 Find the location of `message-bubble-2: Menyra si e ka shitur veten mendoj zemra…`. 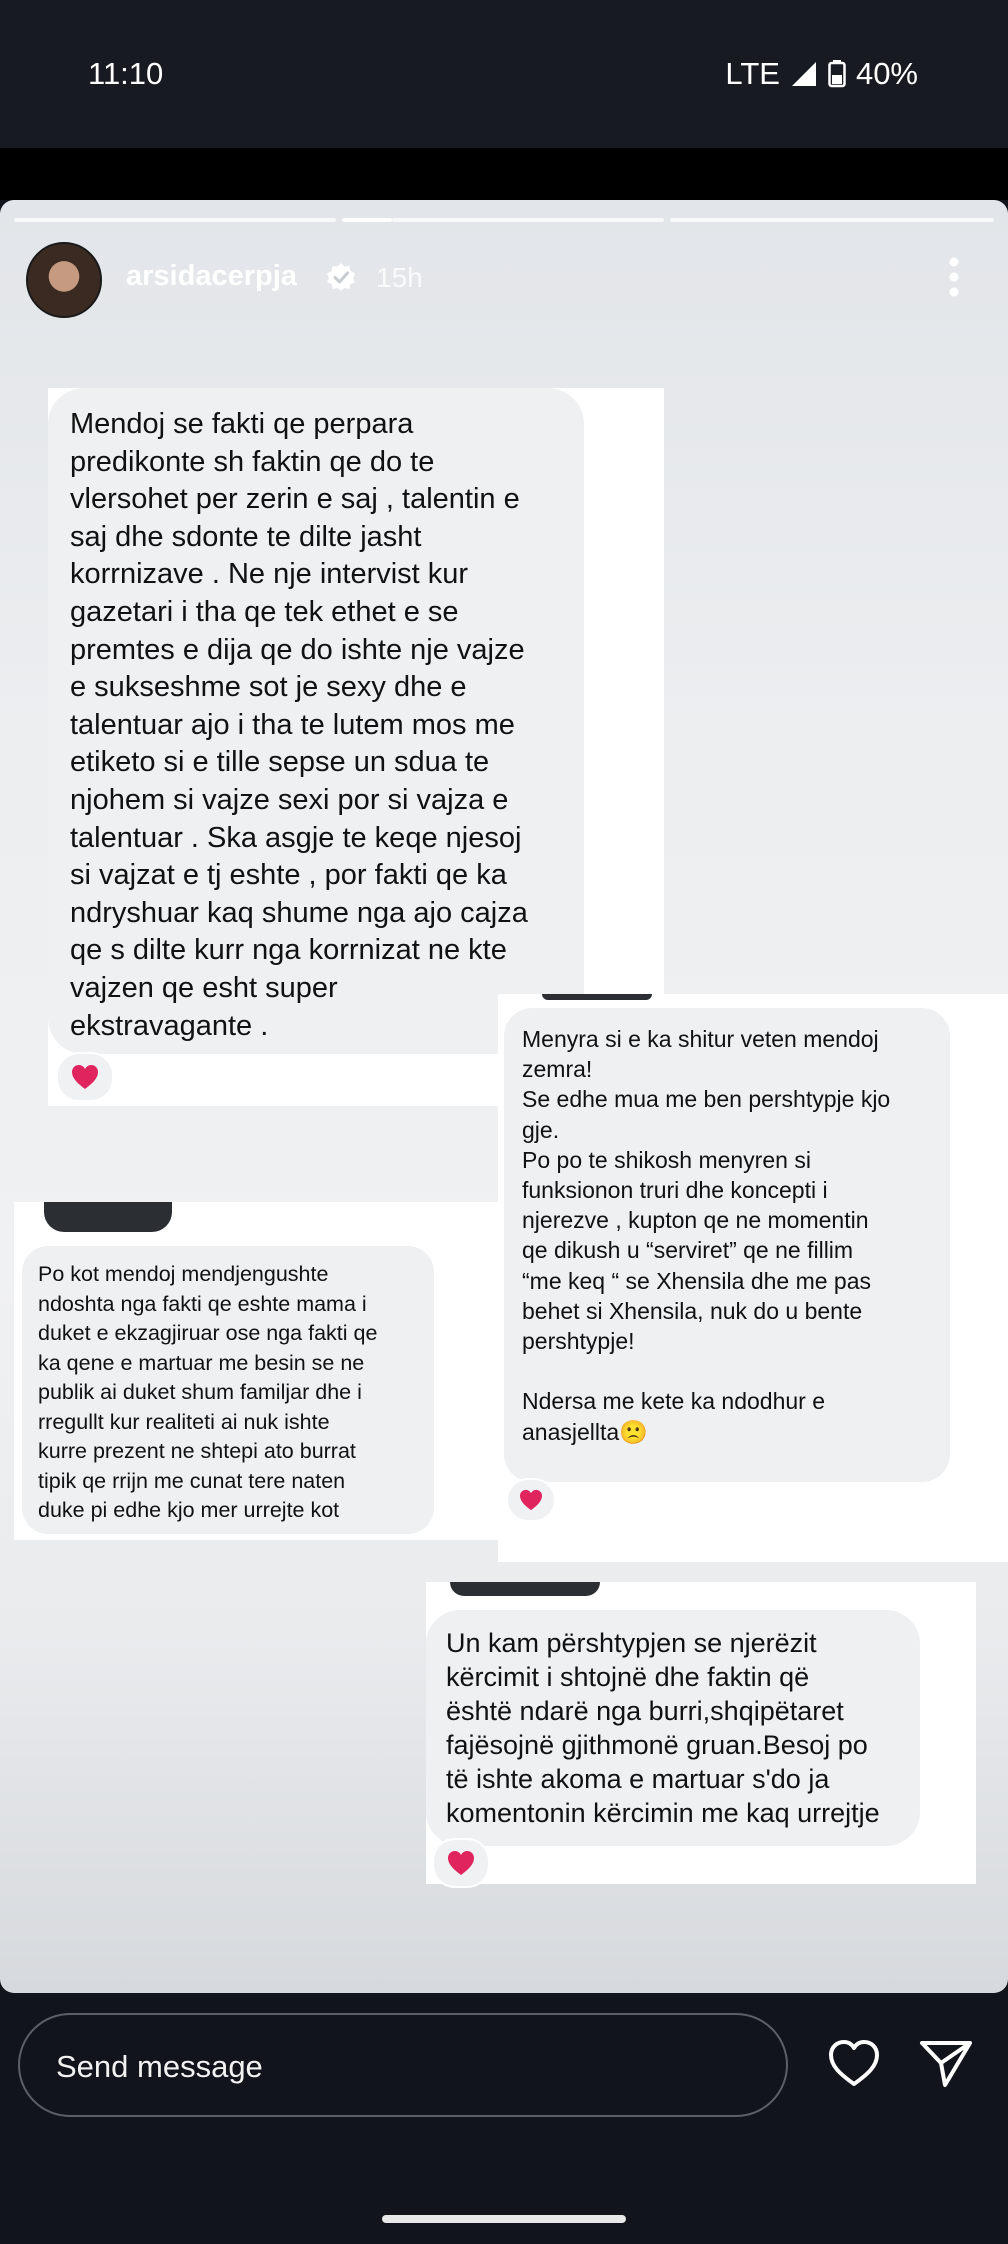

message-bubble-2: Menyra si e ka shitur veten mendoj zemra… is located at coordinates (727, 1245).